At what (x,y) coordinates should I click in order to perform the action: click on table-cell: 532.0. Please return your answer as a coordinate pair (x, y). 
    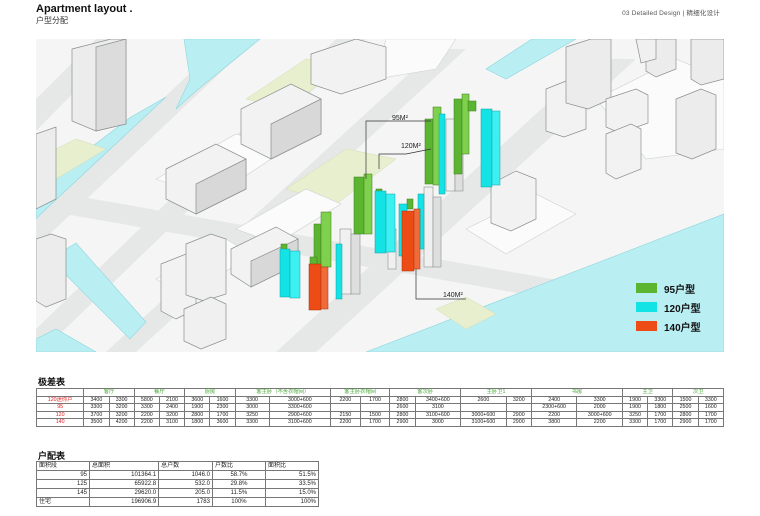
    Looking at the image, I should click on (185, 484).